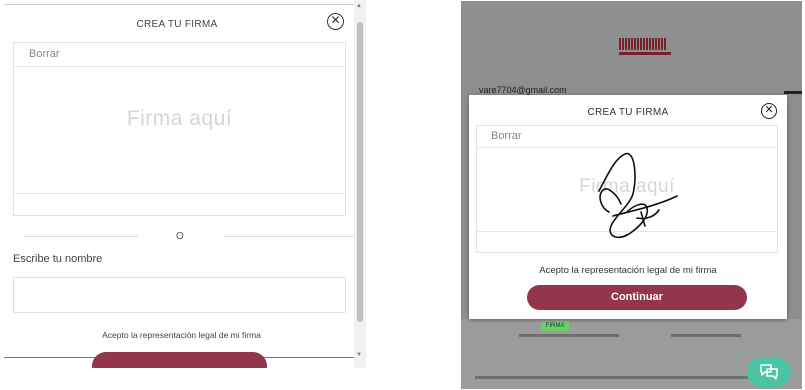 The image size is (805, 390). I want to click on signature-drawing, so click(638, 195).